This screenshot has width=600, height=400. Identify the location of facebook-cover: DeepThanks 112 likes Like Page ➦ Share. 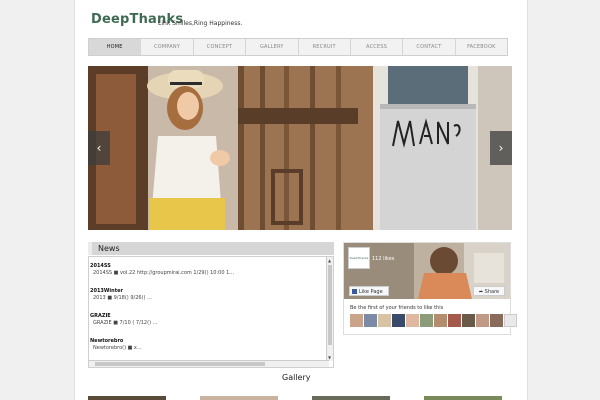
(427, 271).